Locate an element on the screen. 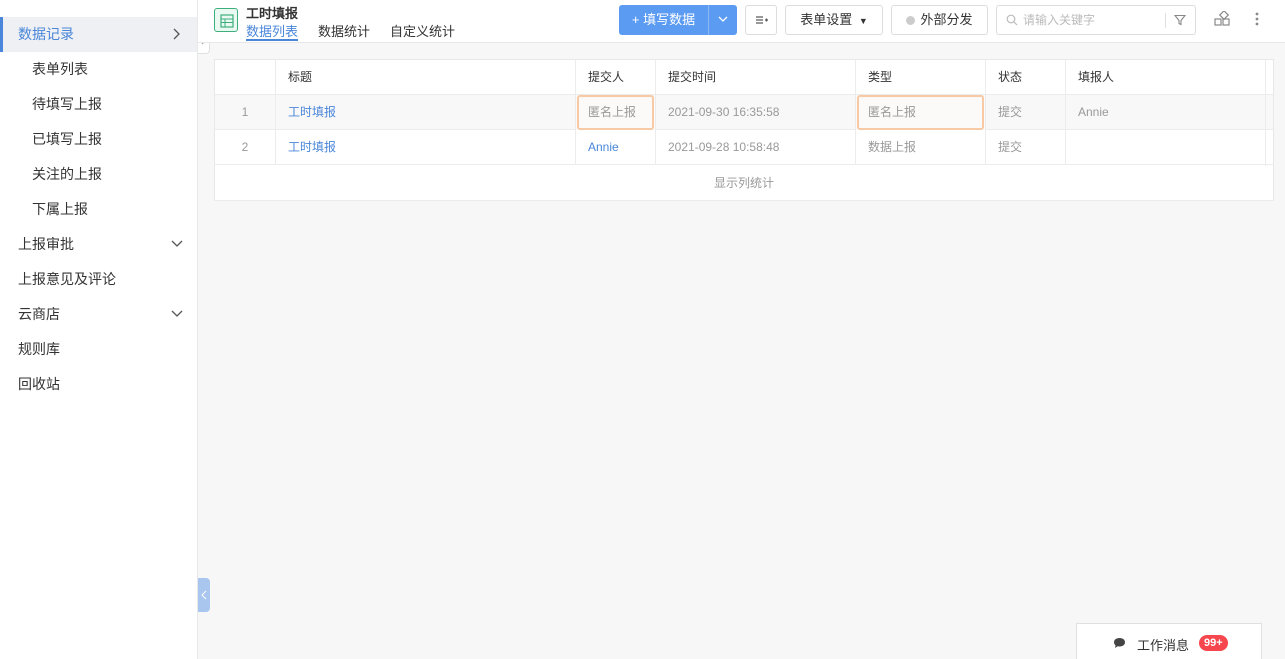  column-header-status: 状态 is located at coordinates (1026, 77).